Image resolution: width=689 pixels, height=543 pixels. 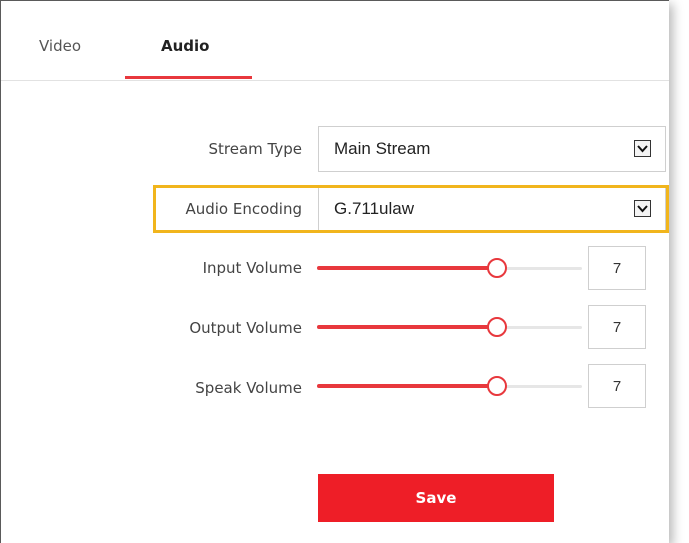 I want to click on active-tab-indicator, so click(x=188, y=77).